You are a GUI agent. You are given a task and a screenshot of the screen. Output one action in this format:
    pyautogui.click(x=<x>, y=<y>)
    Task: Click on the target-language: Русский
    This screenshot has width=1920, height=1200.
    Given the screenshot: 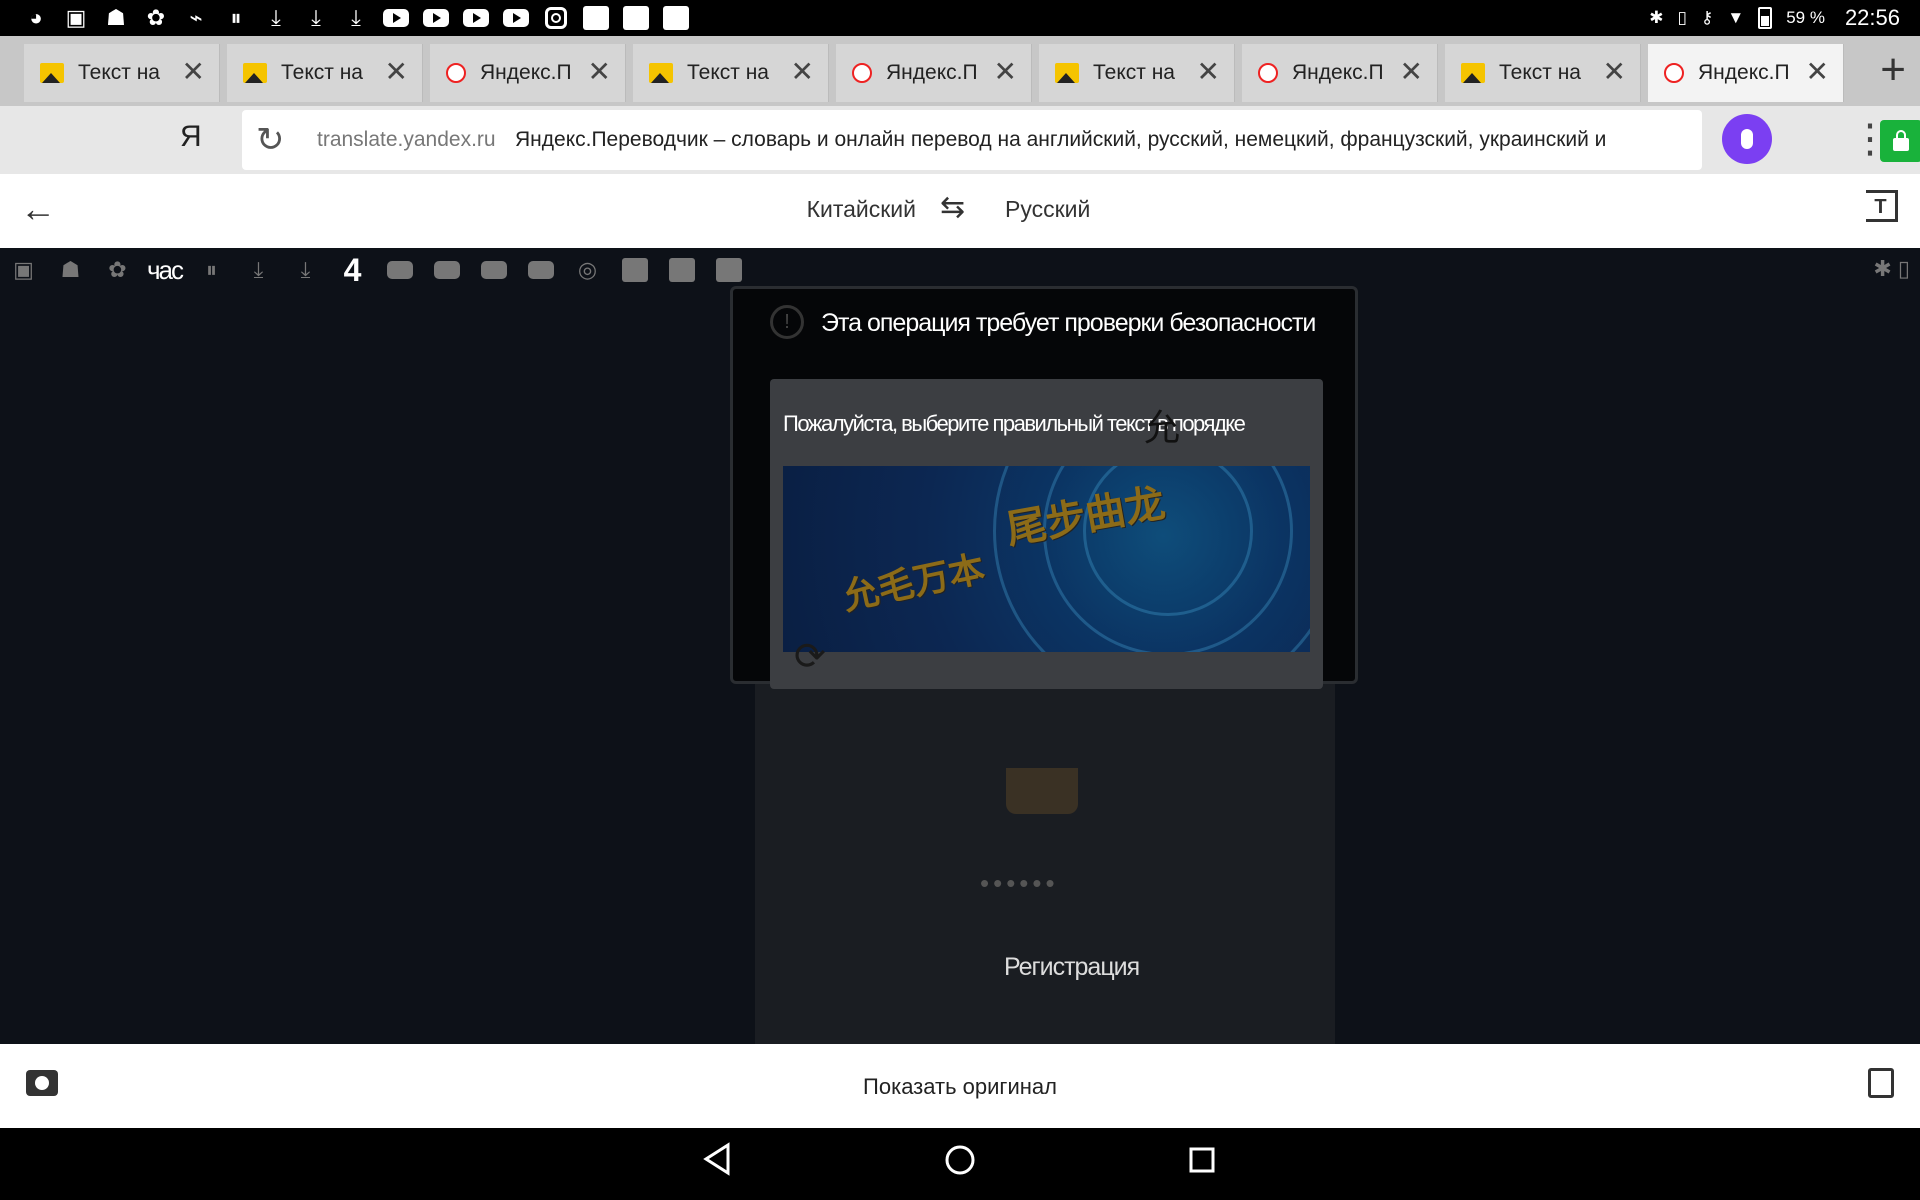 What is the action you would take?
    pyautogui.click(x=1047, y=209)
    